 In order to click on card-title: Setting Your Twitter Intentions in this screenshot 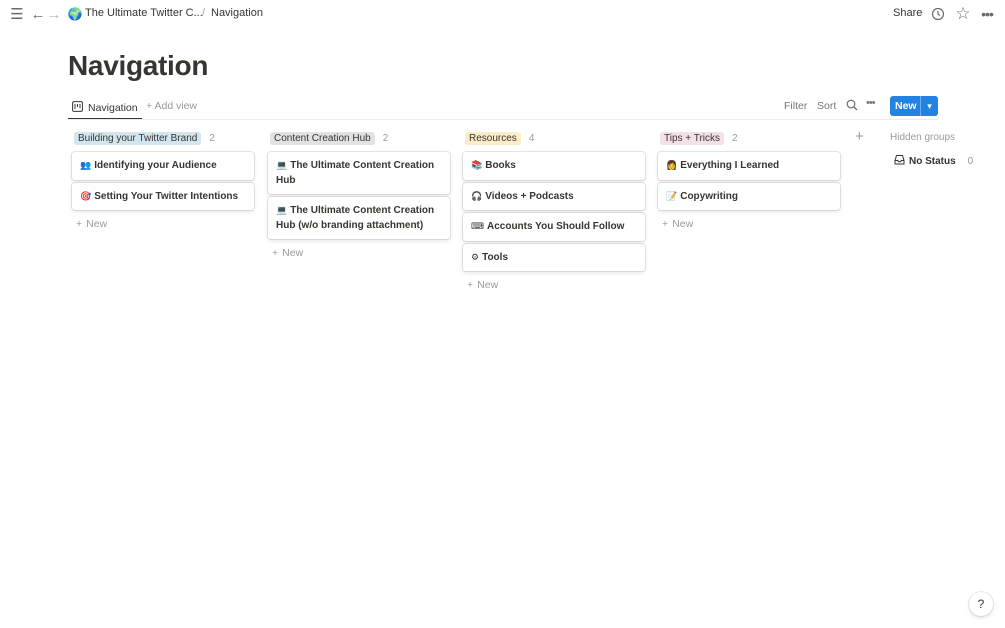, I will do `click(166, 196)`.